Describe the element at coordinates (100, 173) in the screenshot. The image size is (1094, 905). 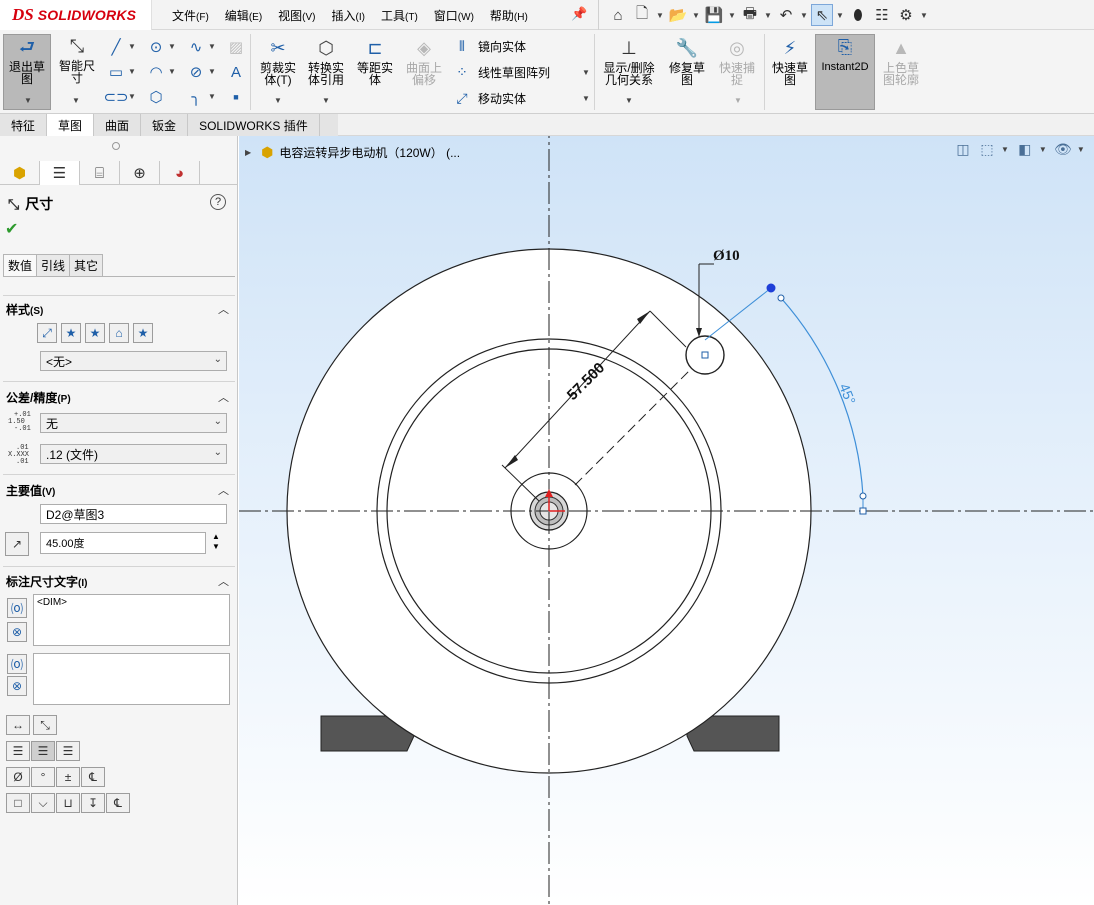
I see `configuration-manager-icon: ⌸` at that location.